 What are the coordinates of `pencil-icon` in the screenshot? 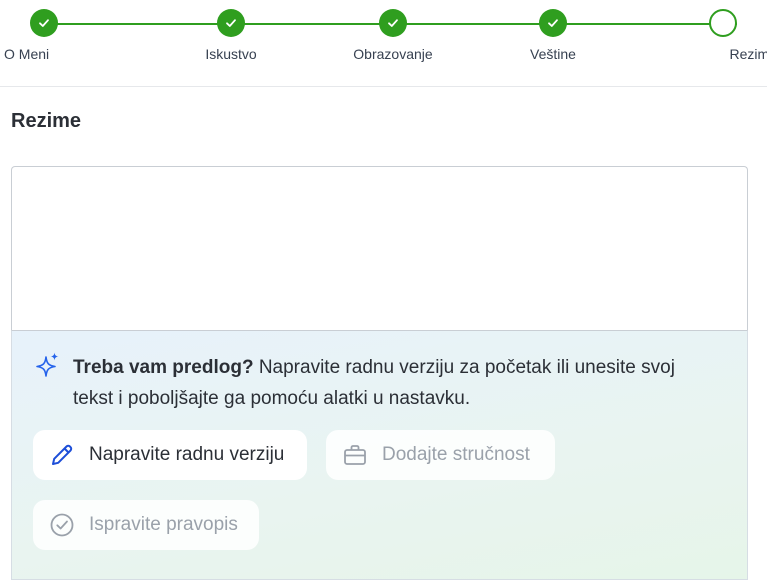 It's located at (62, 454).